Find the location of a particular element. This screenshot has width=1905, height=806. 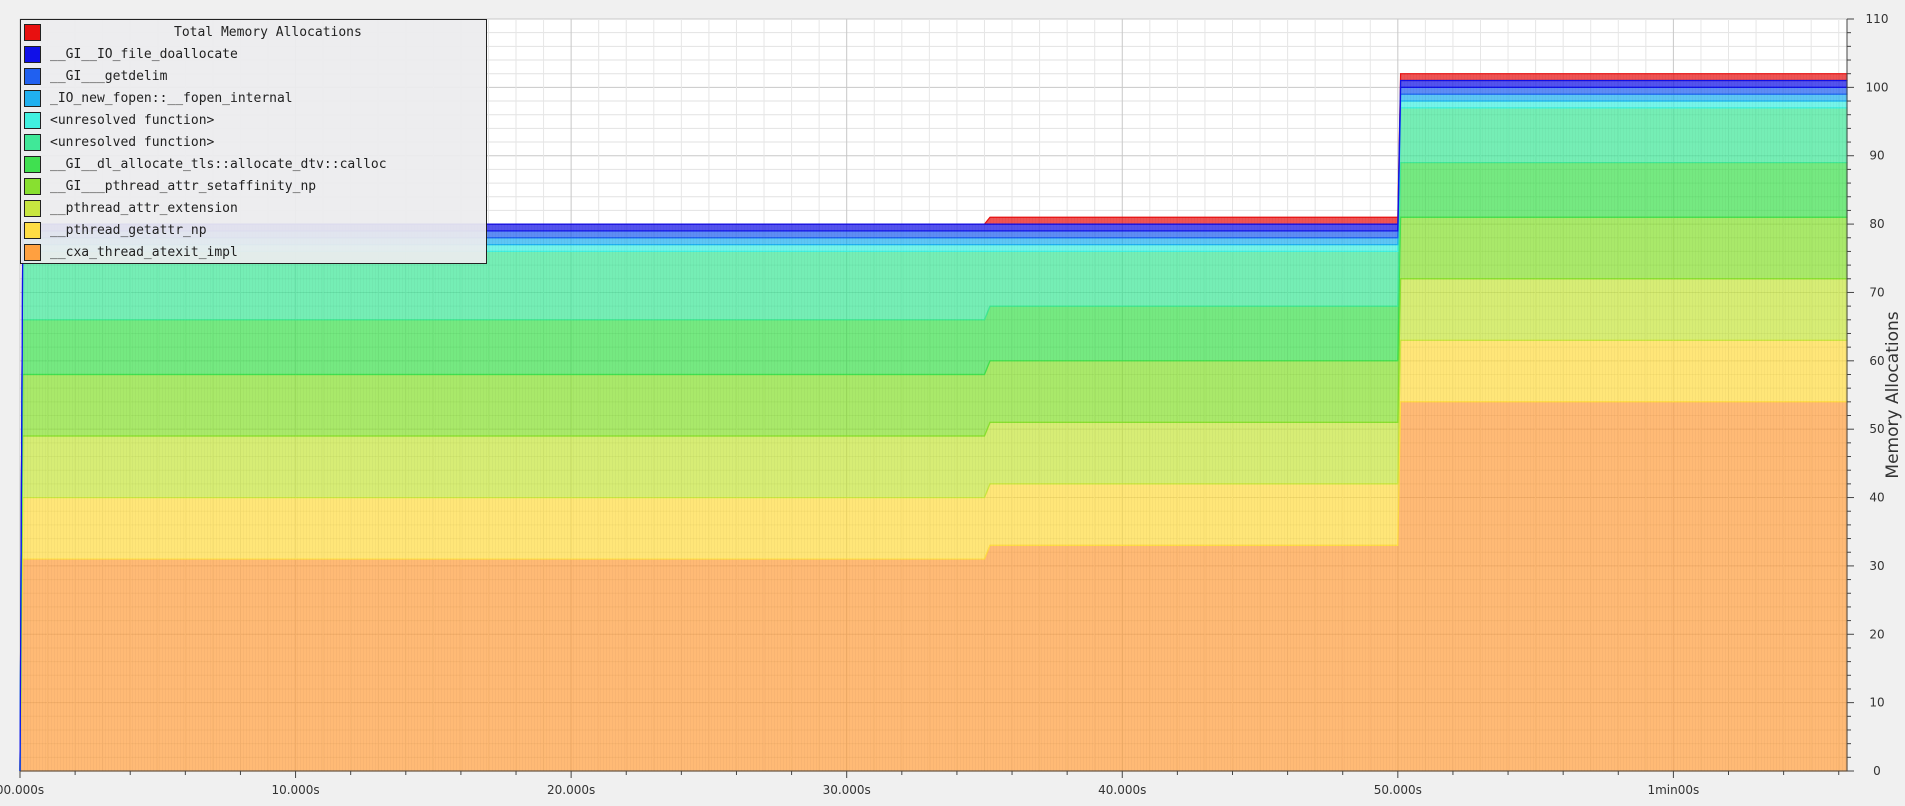

y-tick-label: 10 is located at coordinates (1876, 703).